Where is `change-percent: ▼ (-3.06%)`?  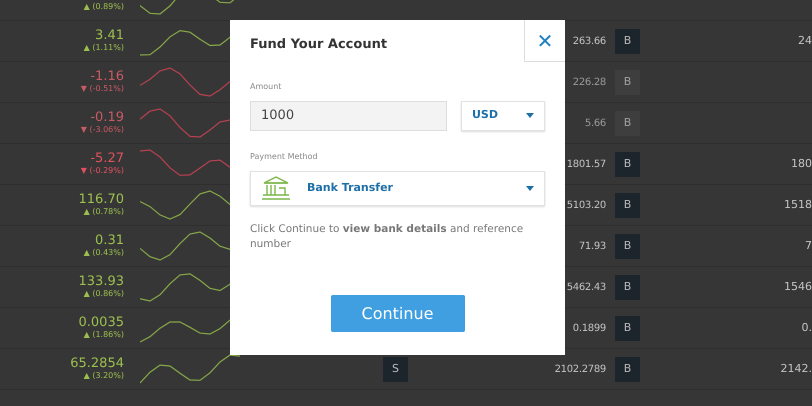 change-percent: ▼ (-3.06%) is located at coordinates (102, 130).